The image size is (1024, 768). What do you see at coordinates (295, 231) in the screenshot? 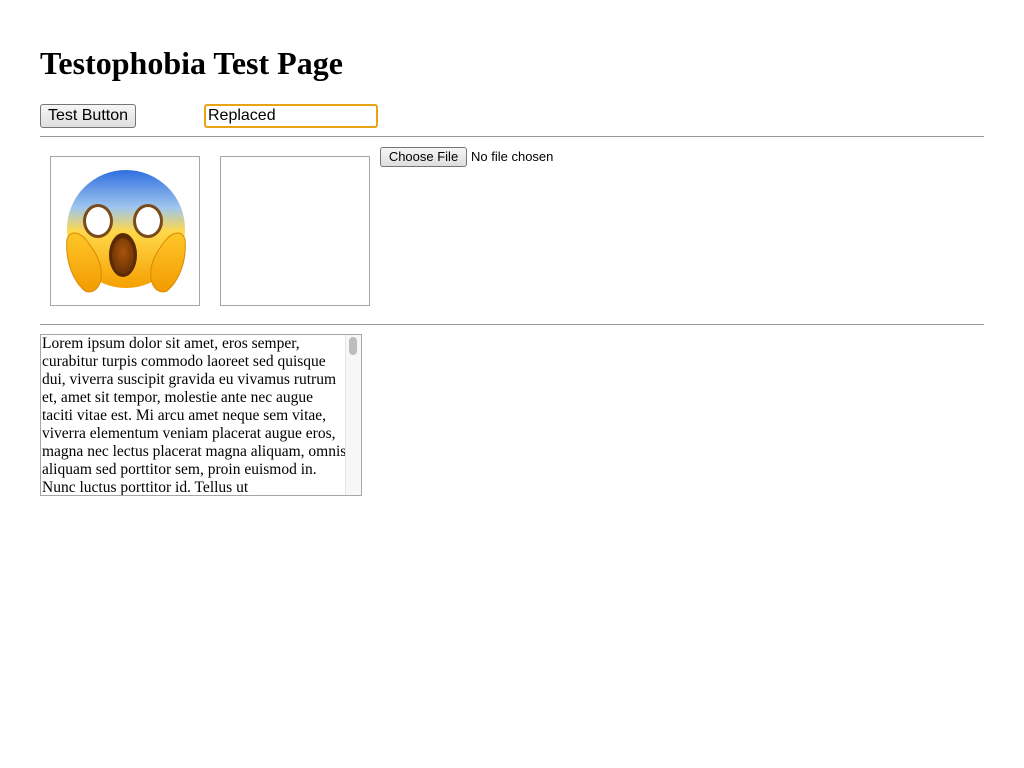
I see `image-frame-empty` at bounding box center [295, 231].